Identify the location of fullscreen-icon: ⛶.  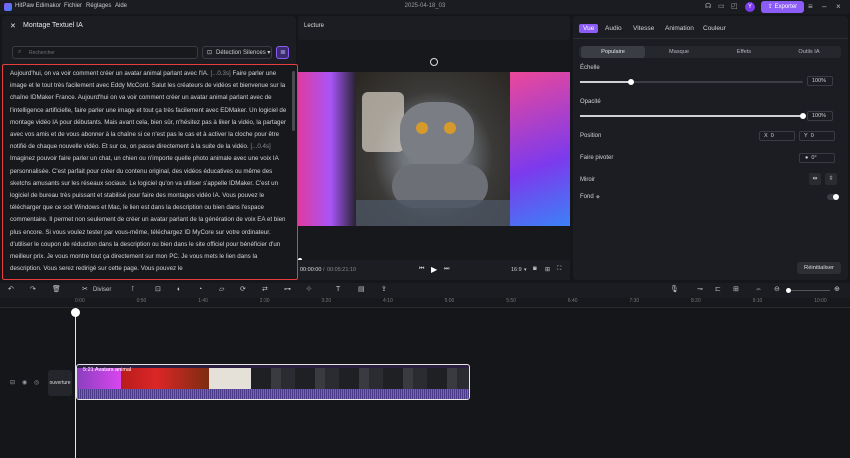
(559, 269).